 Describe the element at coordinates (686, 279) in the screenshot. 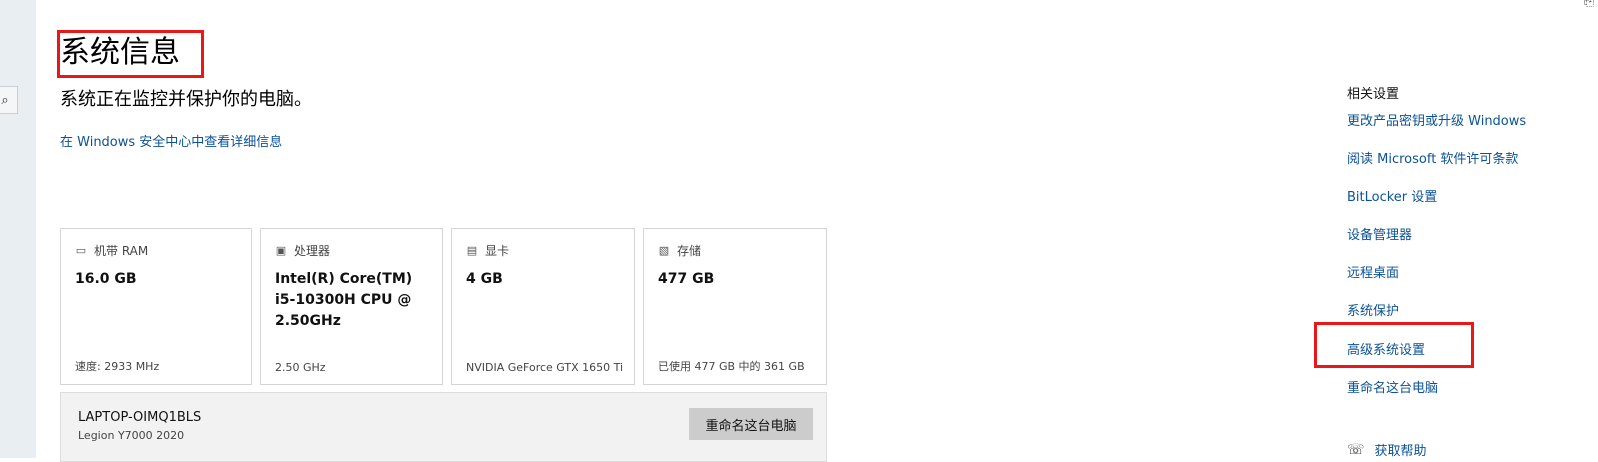

I see `card-value: 477 GB` at that location.